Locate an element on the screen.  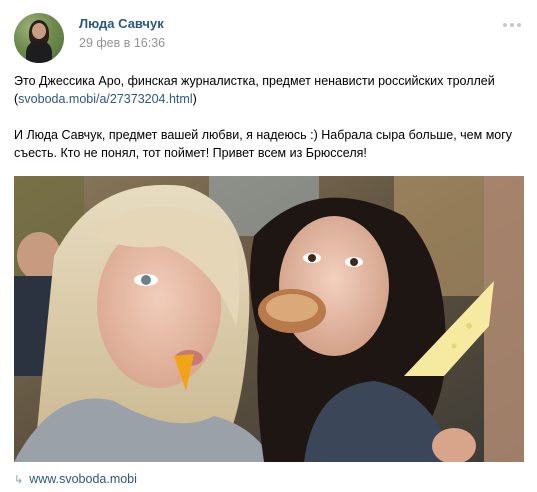
avatar-body is located at coordinates (39, 52).